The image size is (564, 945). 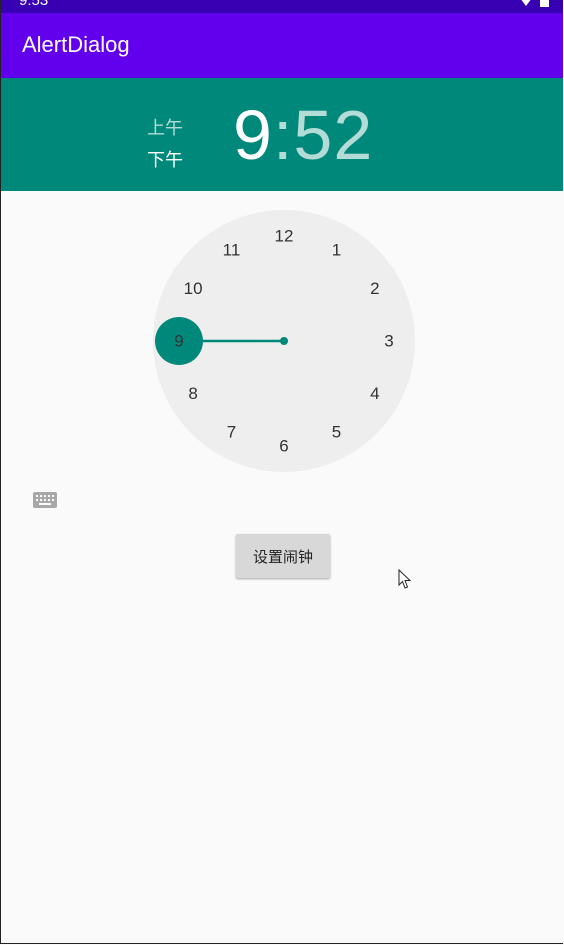 I want to click on clock-number-2: 2, so click(x=374, y=288).